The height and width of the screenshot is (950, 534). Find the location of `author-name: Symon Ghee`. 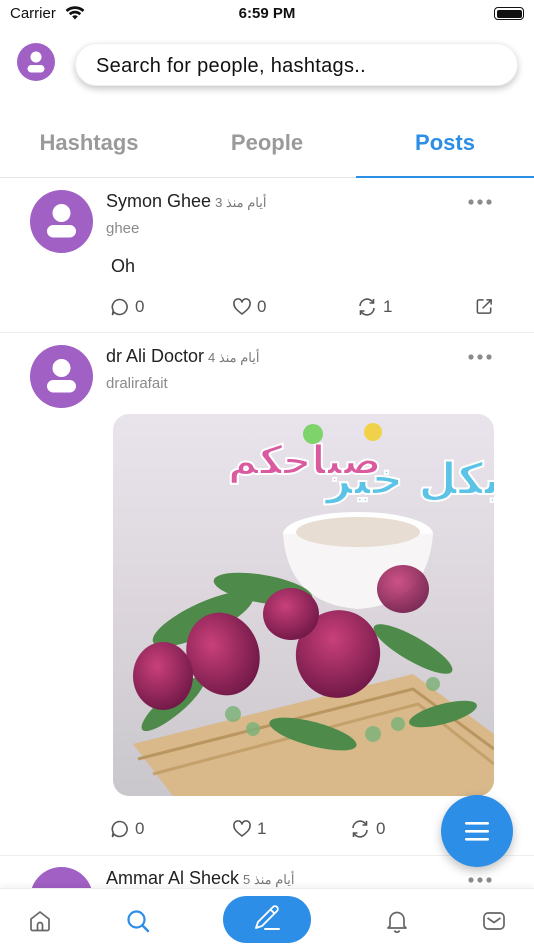

author-name: Symon Ghee is located at coordinates (159, 201).